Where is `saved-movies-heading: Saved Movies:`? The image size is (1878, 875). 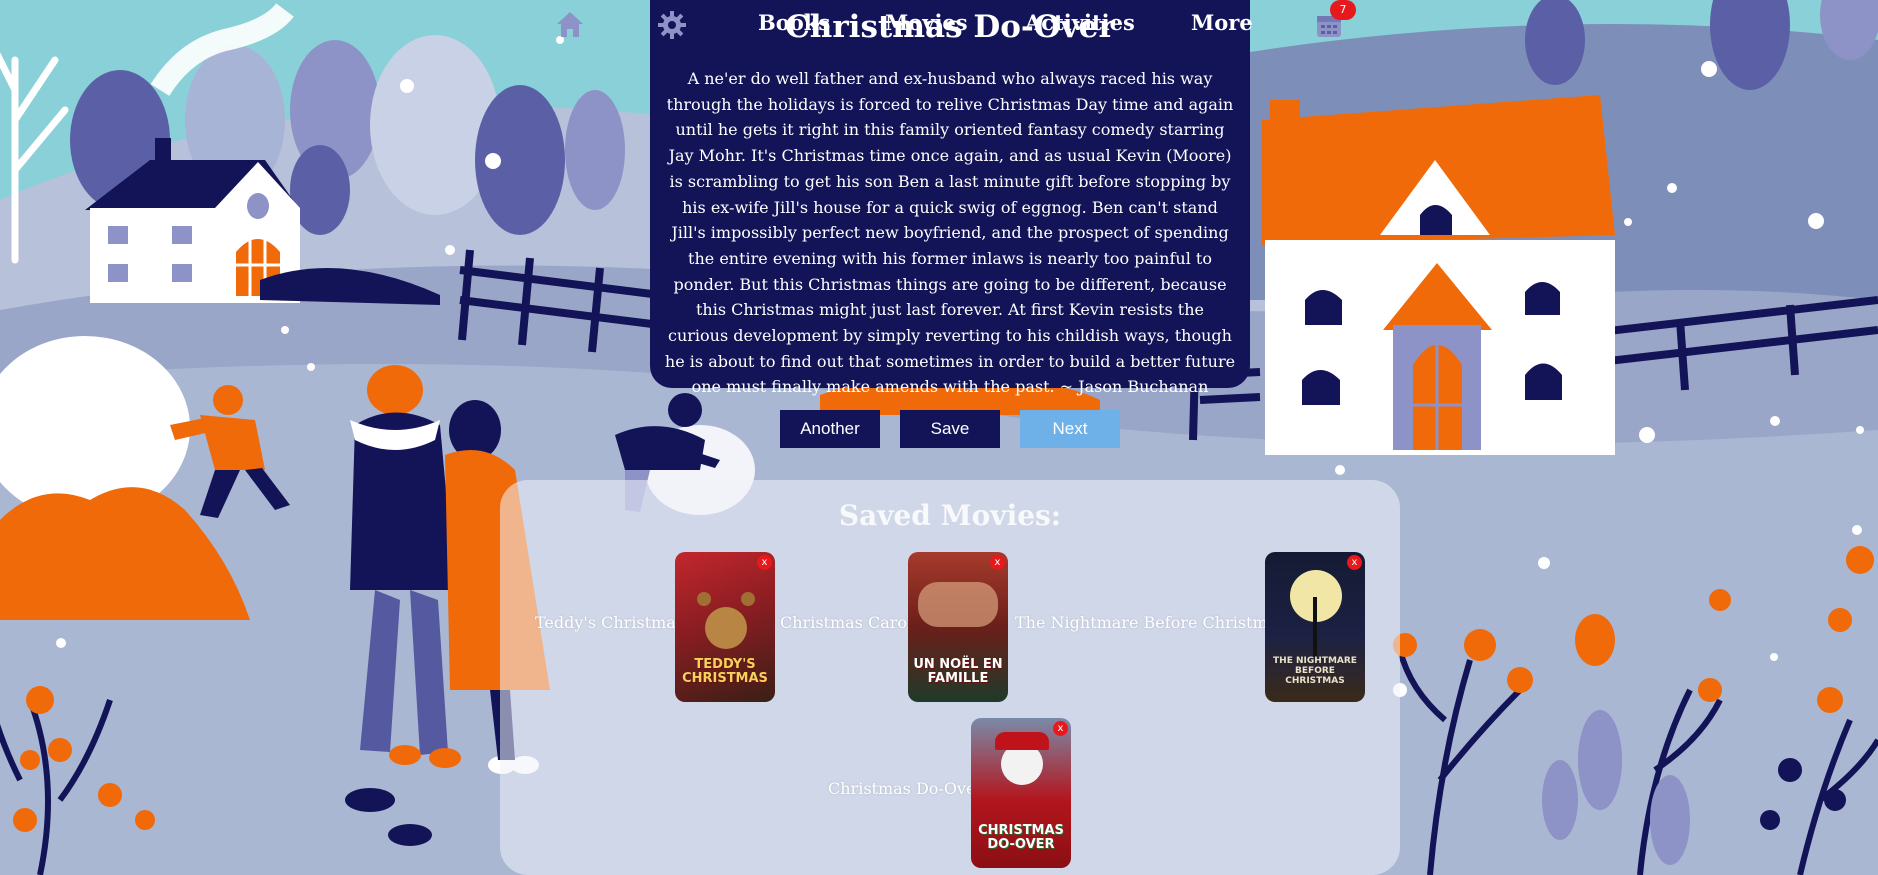
saved-movies-heading: Saved Movies: is located at coordinates (950, 516).